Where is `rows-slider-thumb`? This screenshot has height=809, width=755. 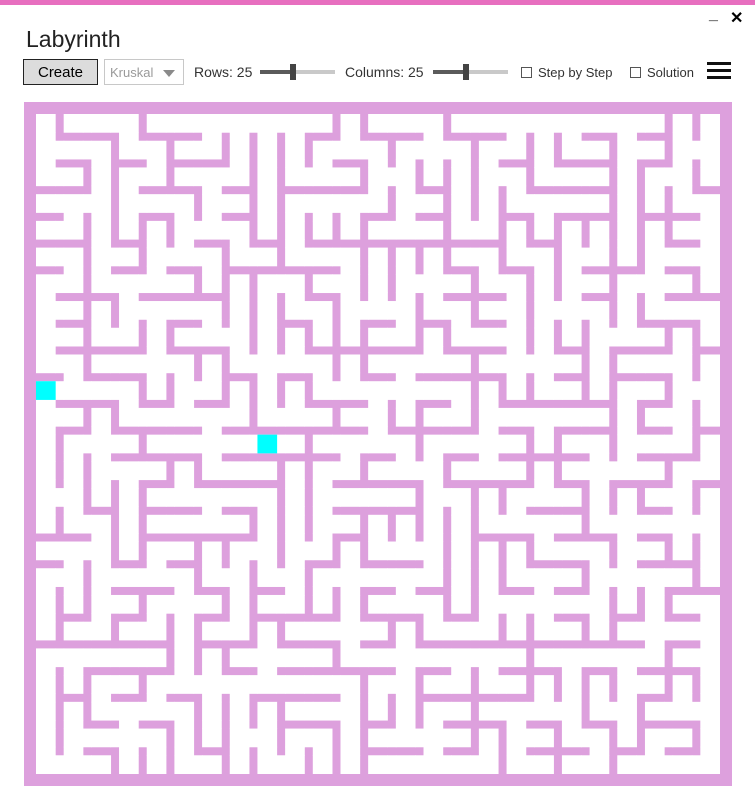 rows-slider-thumb is located at coordinates (293, 72).